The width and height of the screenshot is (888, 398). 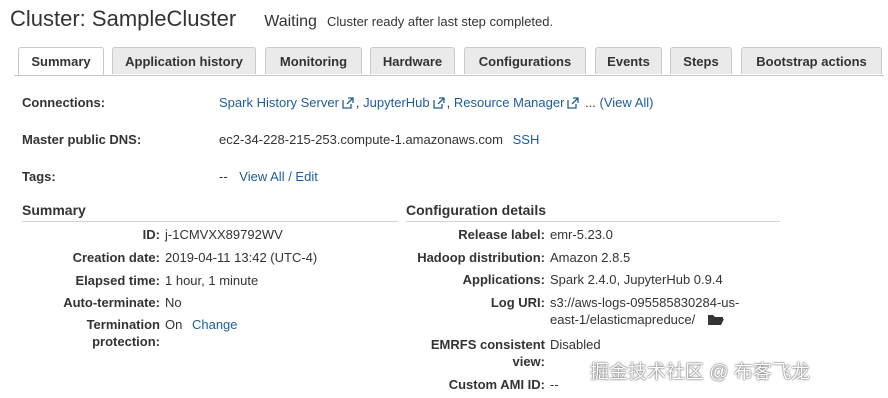 What do you see at coordinates (290, 21) in the screenshot?
I see `cluster-status: Waiting` at bounding box center [290, 21].